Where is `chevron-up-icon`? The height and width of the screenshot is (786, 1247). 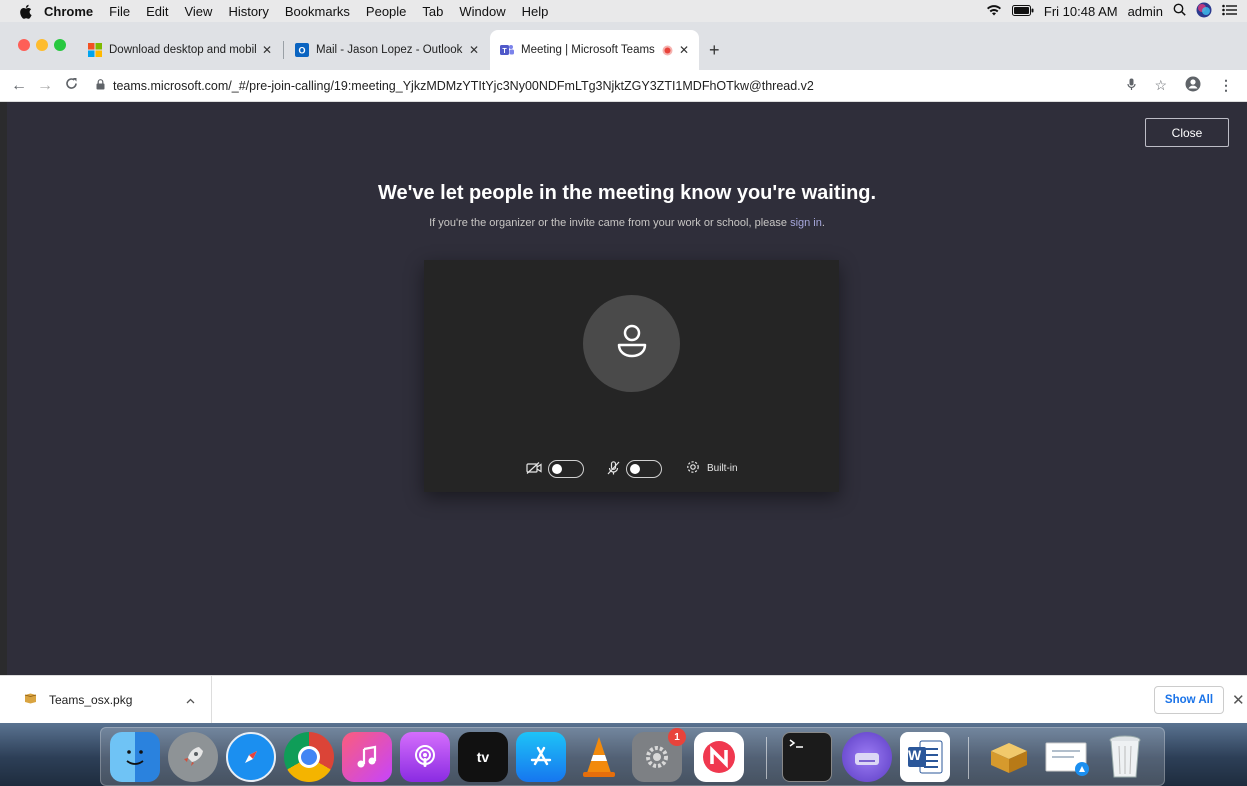 chevron-up-icon is located at coordinates (190, 700).